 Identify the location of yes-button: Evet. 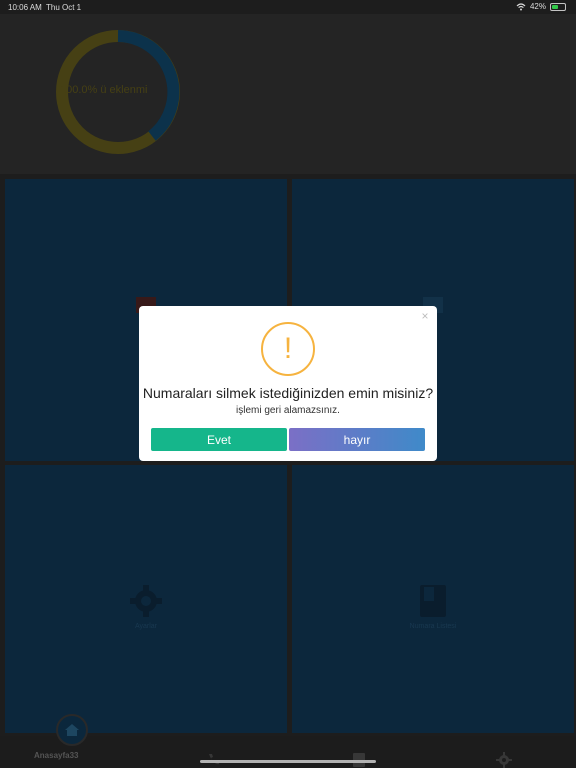
(219, 439).